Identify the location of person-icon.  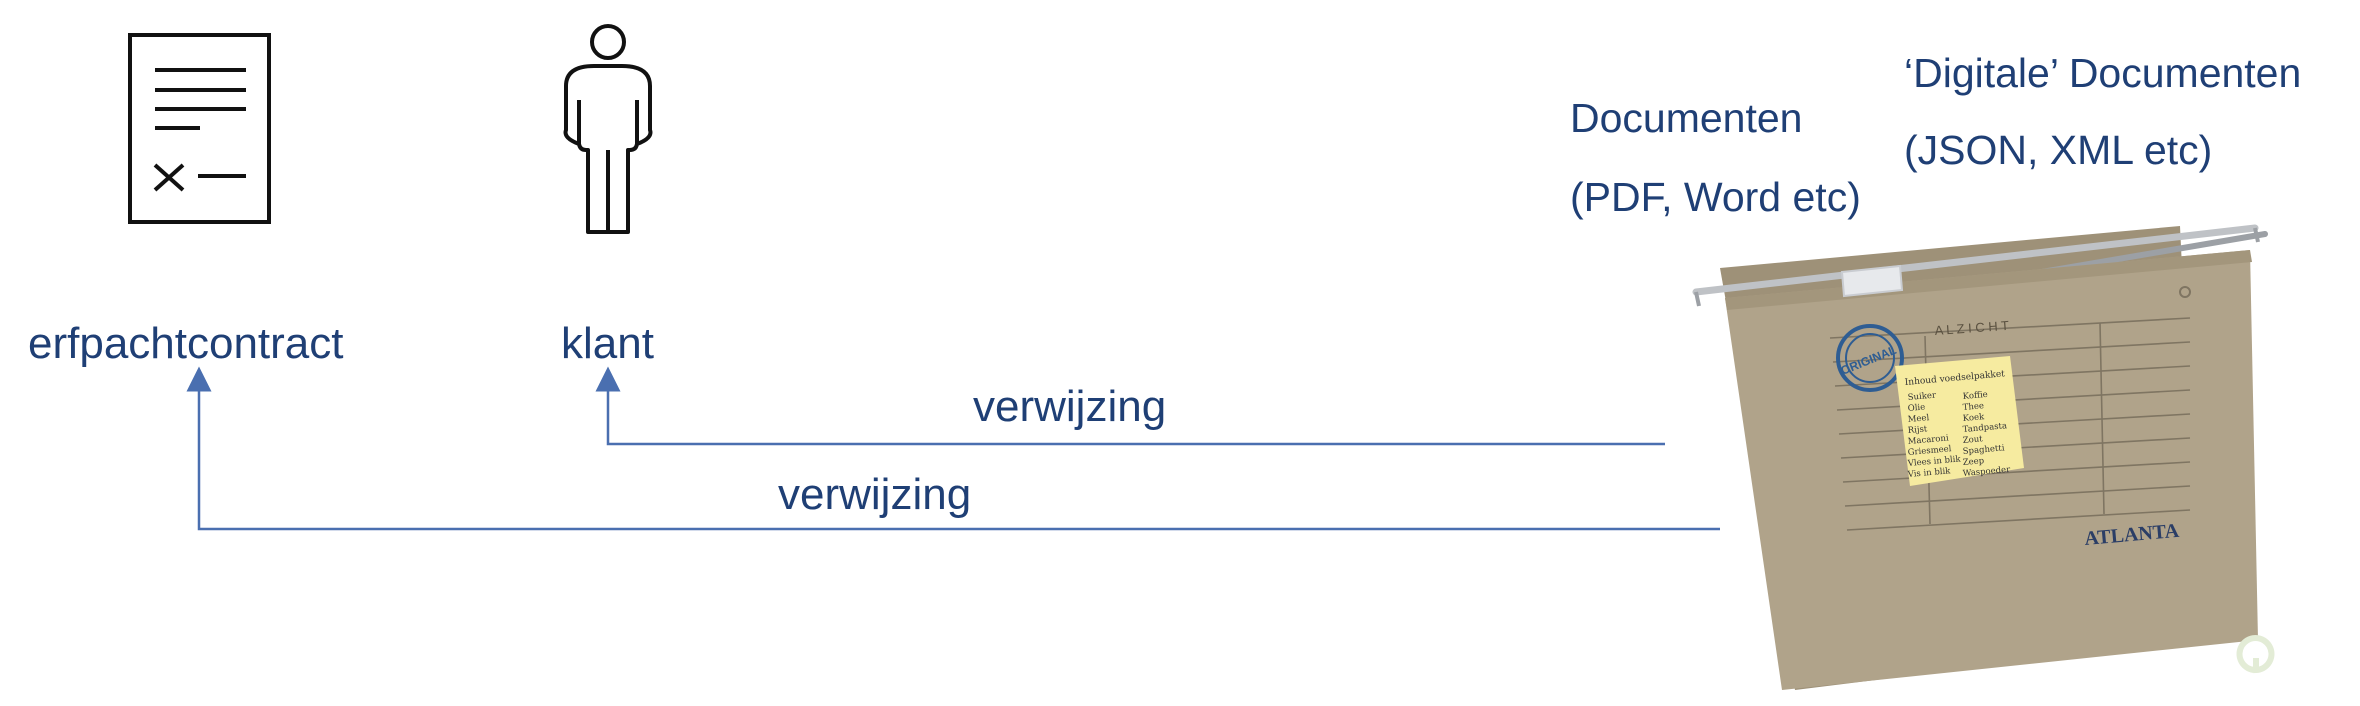
(608, 129).